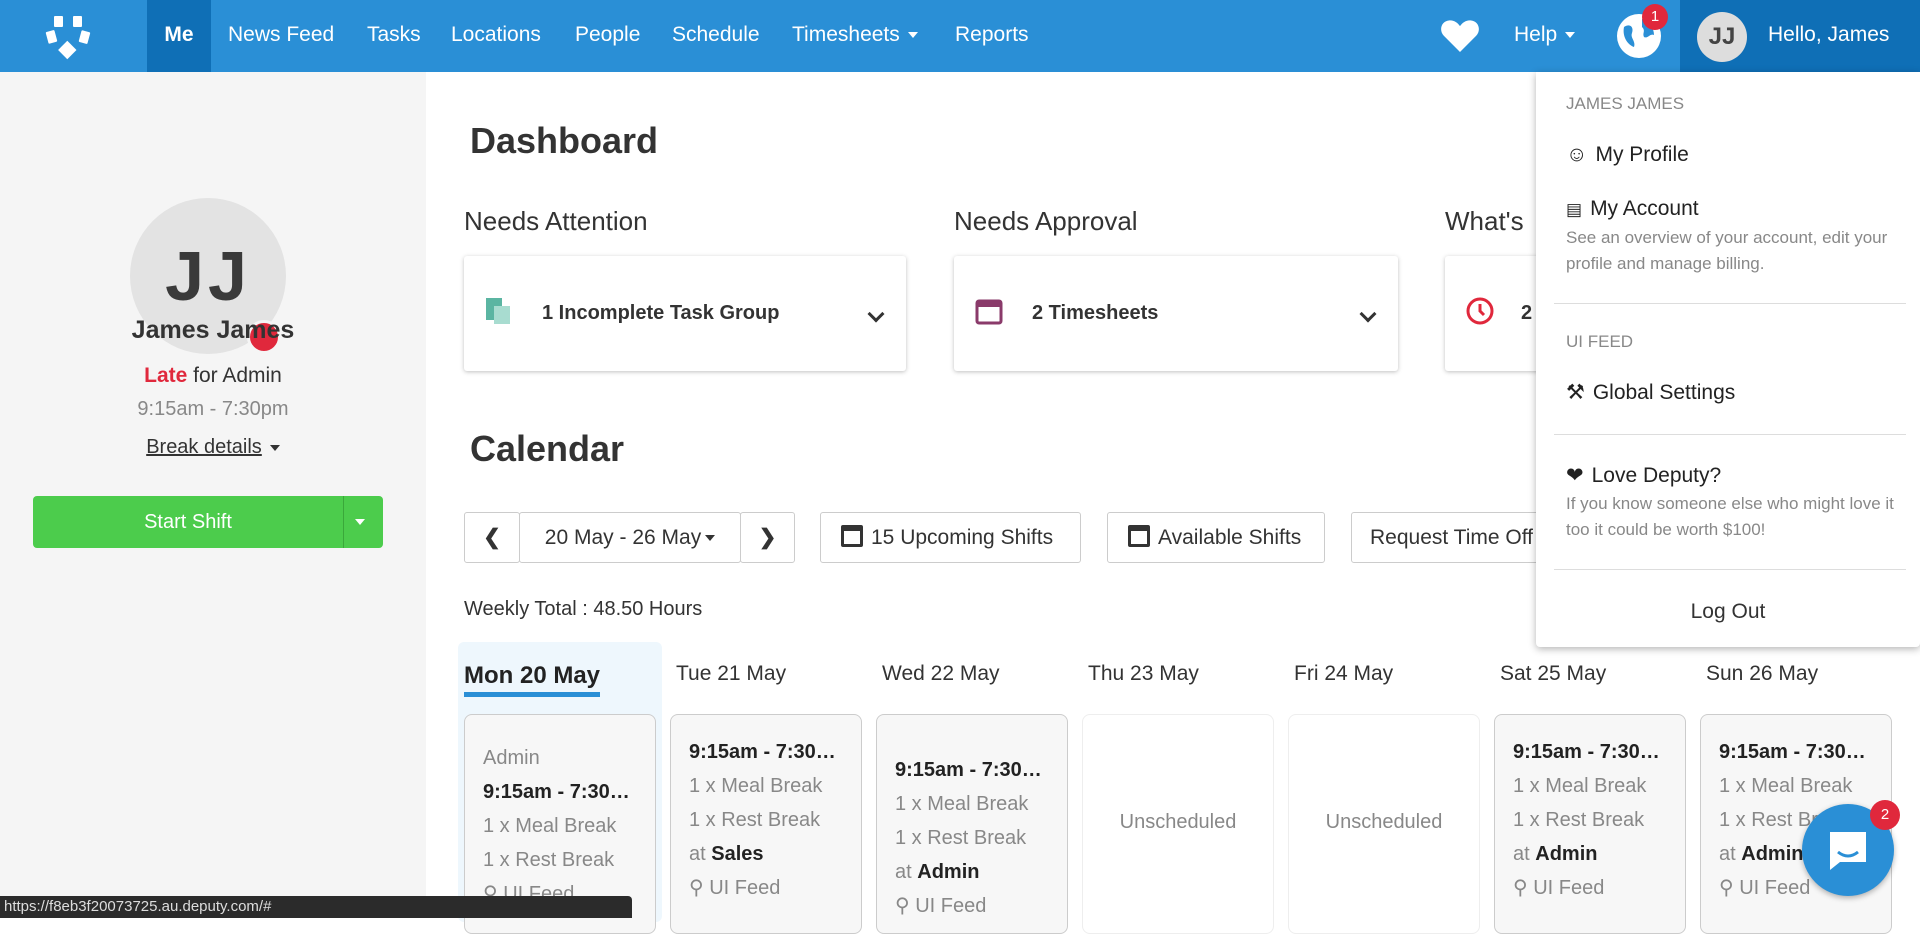  Describe the element at coordinates (1484, 221) in the screenshot. I see `whats-title: What's` at that location.